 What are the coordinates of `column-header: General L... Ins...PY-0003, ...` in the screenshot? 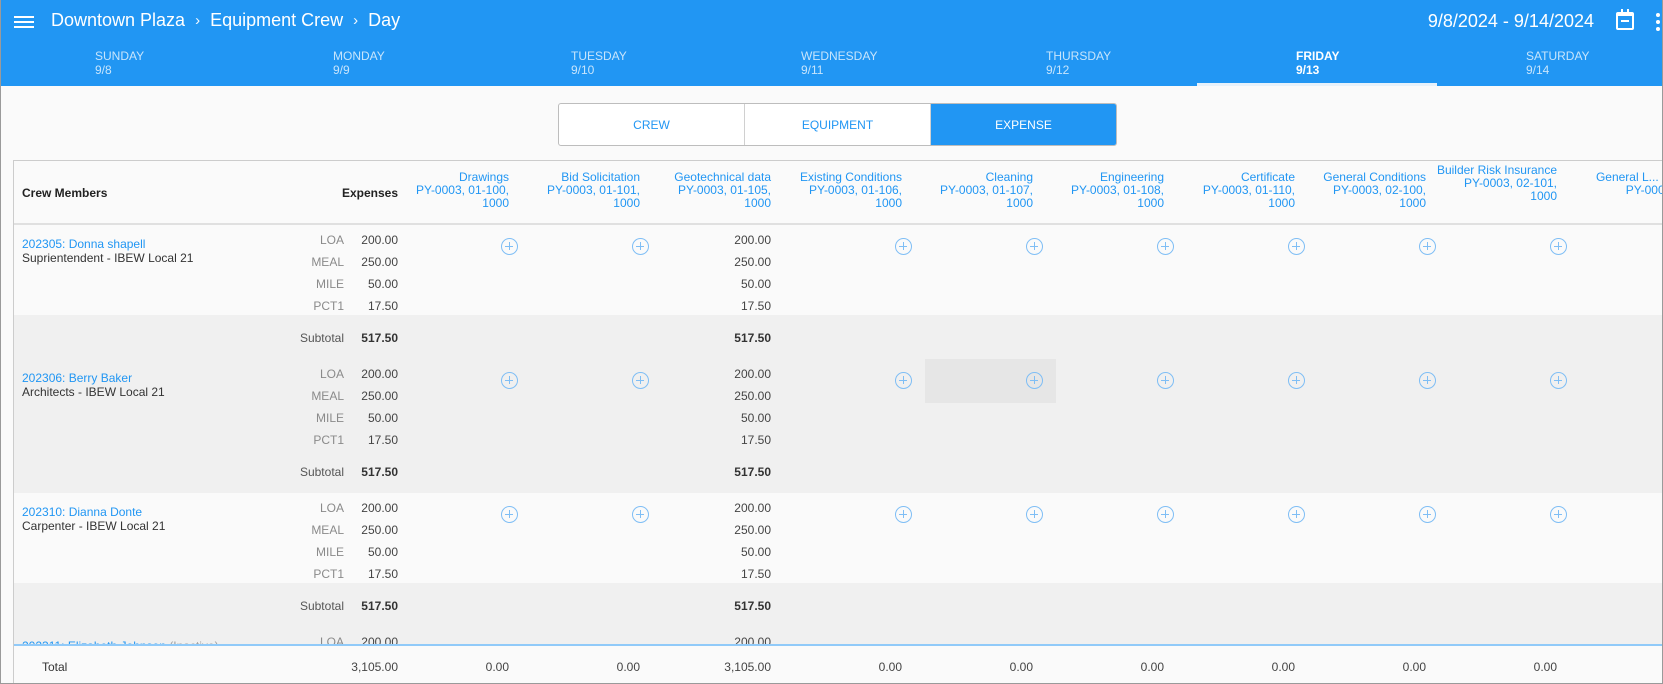 It's located at (1609, 184).